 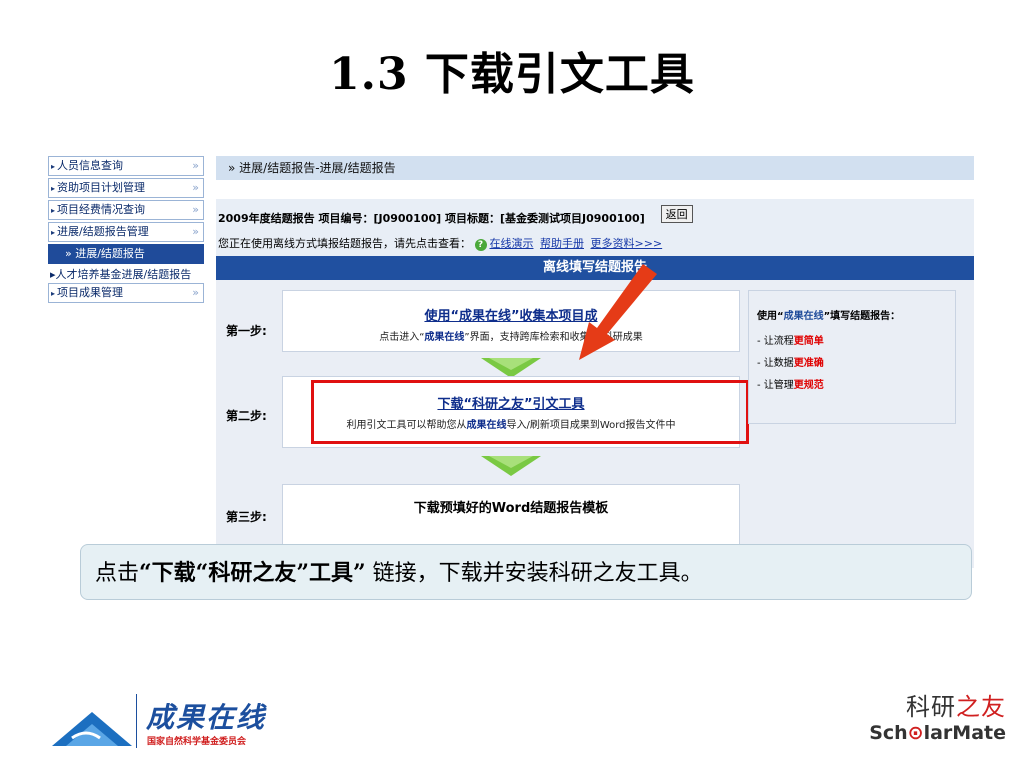 What do you see at coordinates (530, 412) in the screenshot?
I see `highlight-box` at bounding box center [530, 412].